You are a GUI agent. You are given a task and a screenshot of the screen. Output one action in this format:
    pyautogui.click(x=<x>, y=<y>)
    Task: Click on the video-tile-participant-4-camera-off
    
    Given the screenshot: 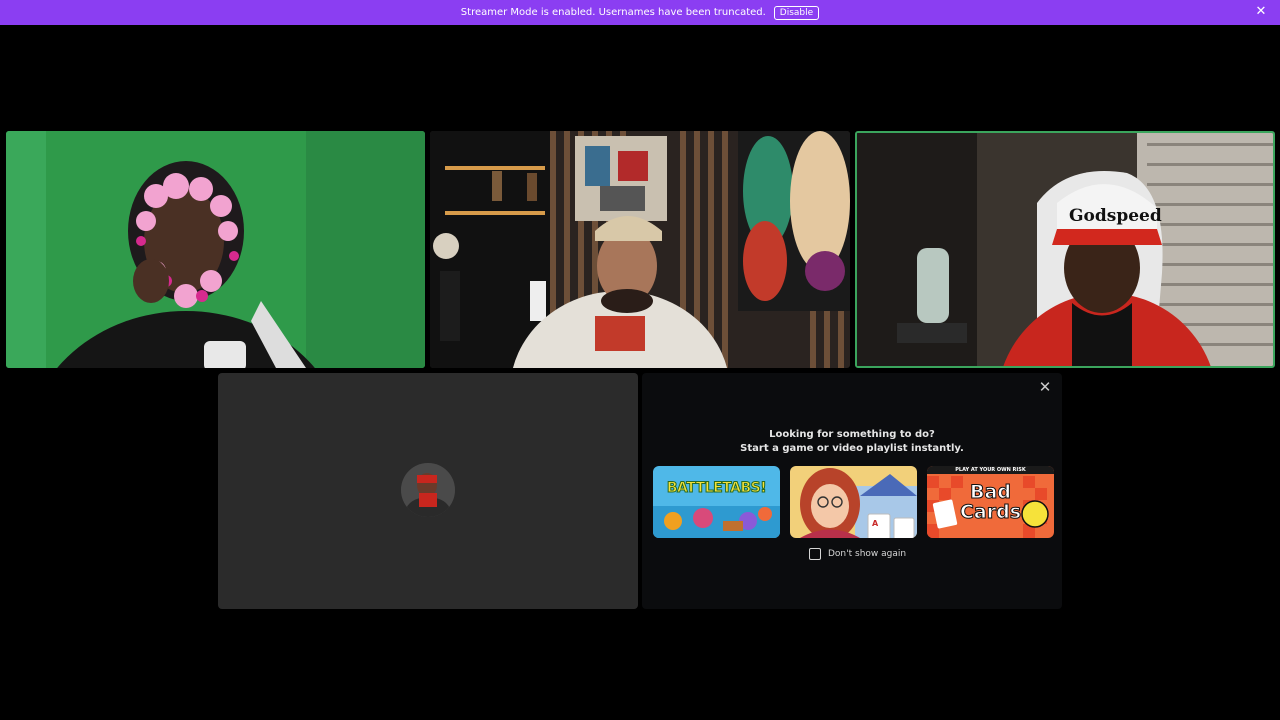 What is the action you would take?
    pyautogui.click(x=428, y=491)
    